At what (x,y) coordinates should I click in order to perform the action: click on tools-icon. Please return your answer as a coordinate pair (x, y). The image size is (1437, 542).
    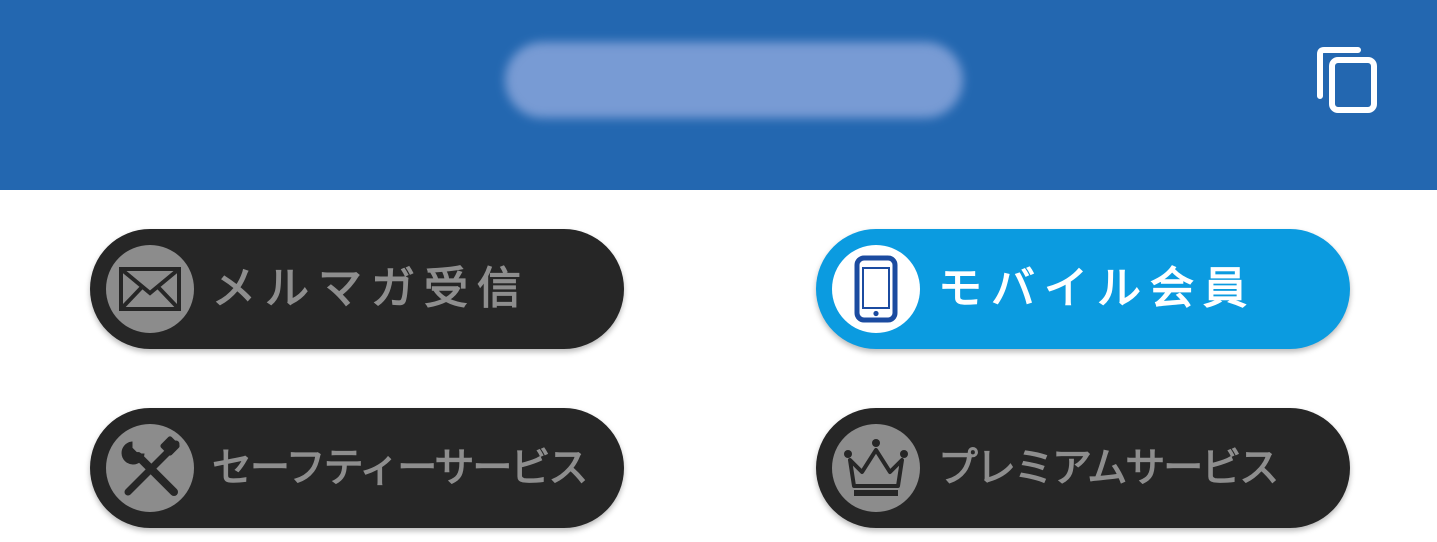
    Looking at the image, I should click on (150, 466).